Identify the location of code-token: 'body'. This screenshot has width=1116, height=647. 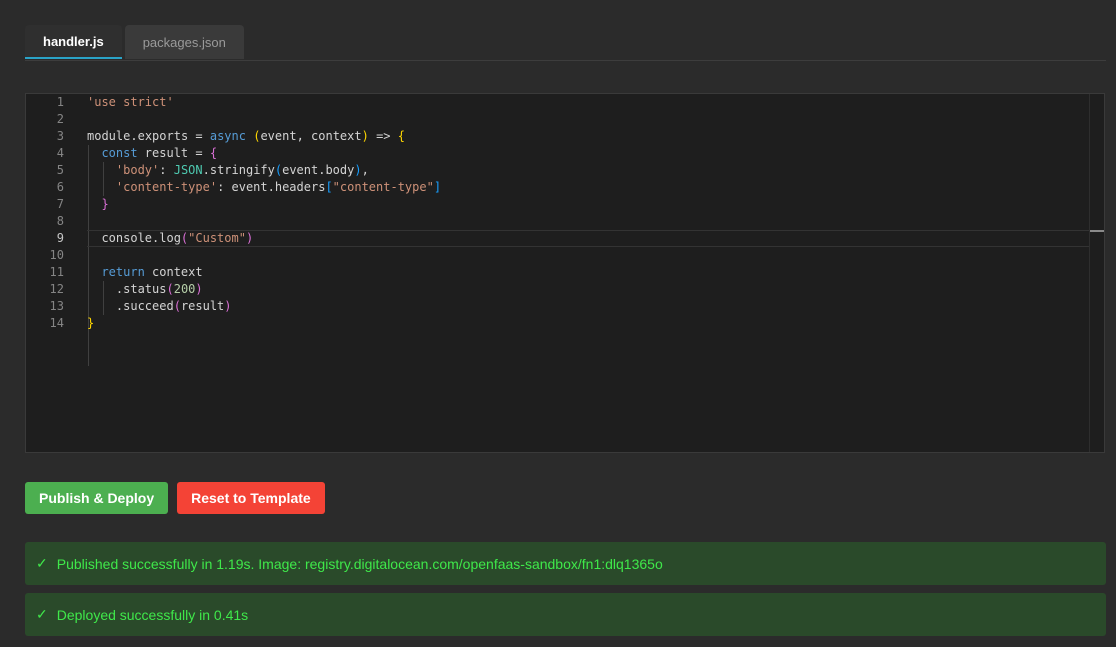
(137, 170).